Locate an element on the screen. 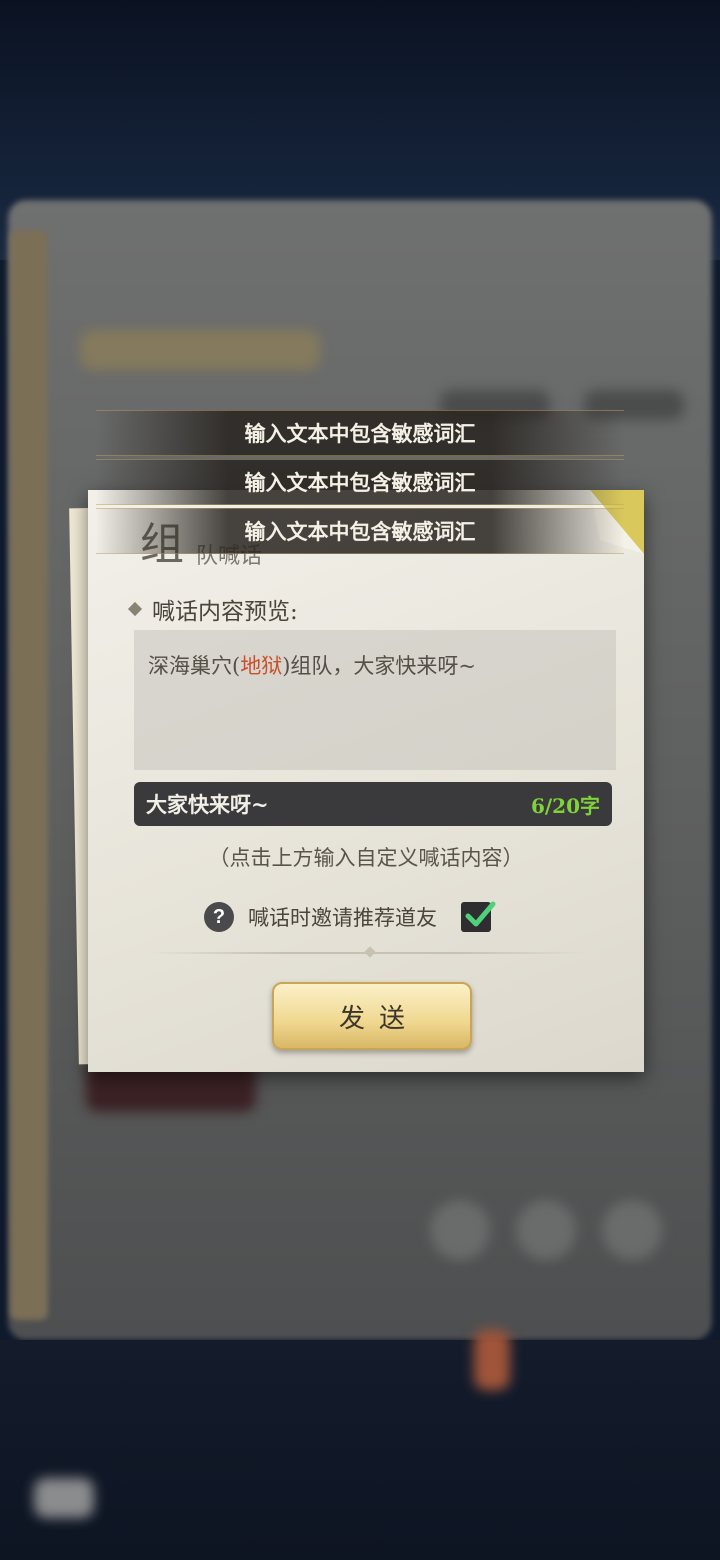 This screenshot has width=720, height=1560. preview-text: 深海巢穴(地狱)组队，大家快来呀~ is located at coordinates (312, 665).